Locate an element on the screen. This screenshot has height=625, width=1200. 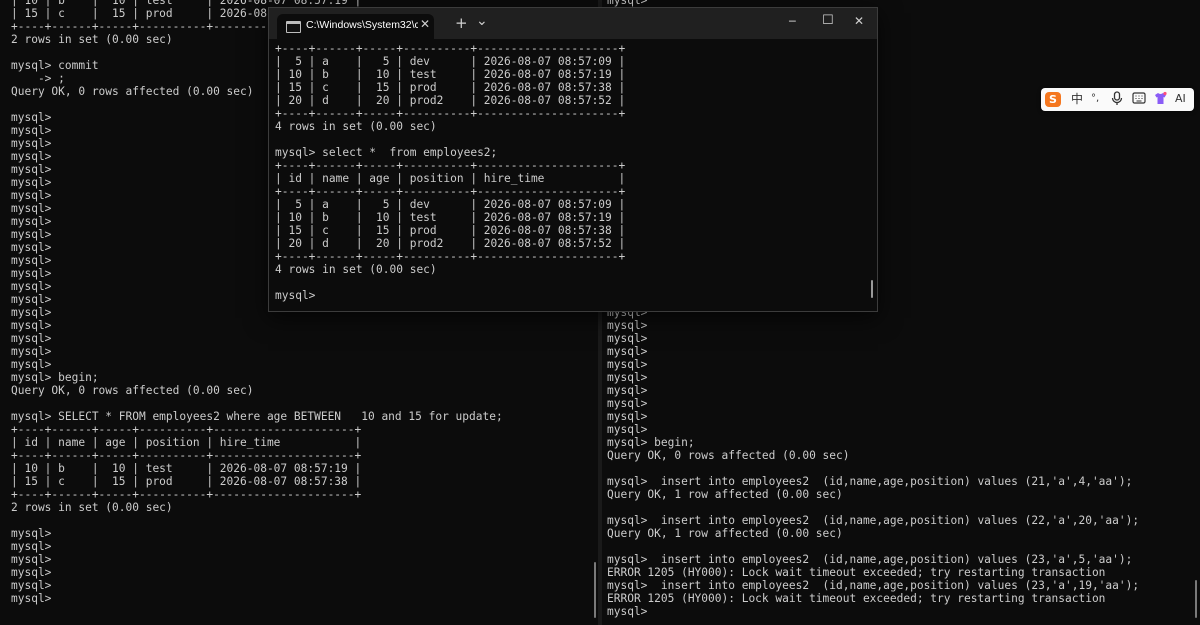
mic-icon is located at coordinates (1117, 100).